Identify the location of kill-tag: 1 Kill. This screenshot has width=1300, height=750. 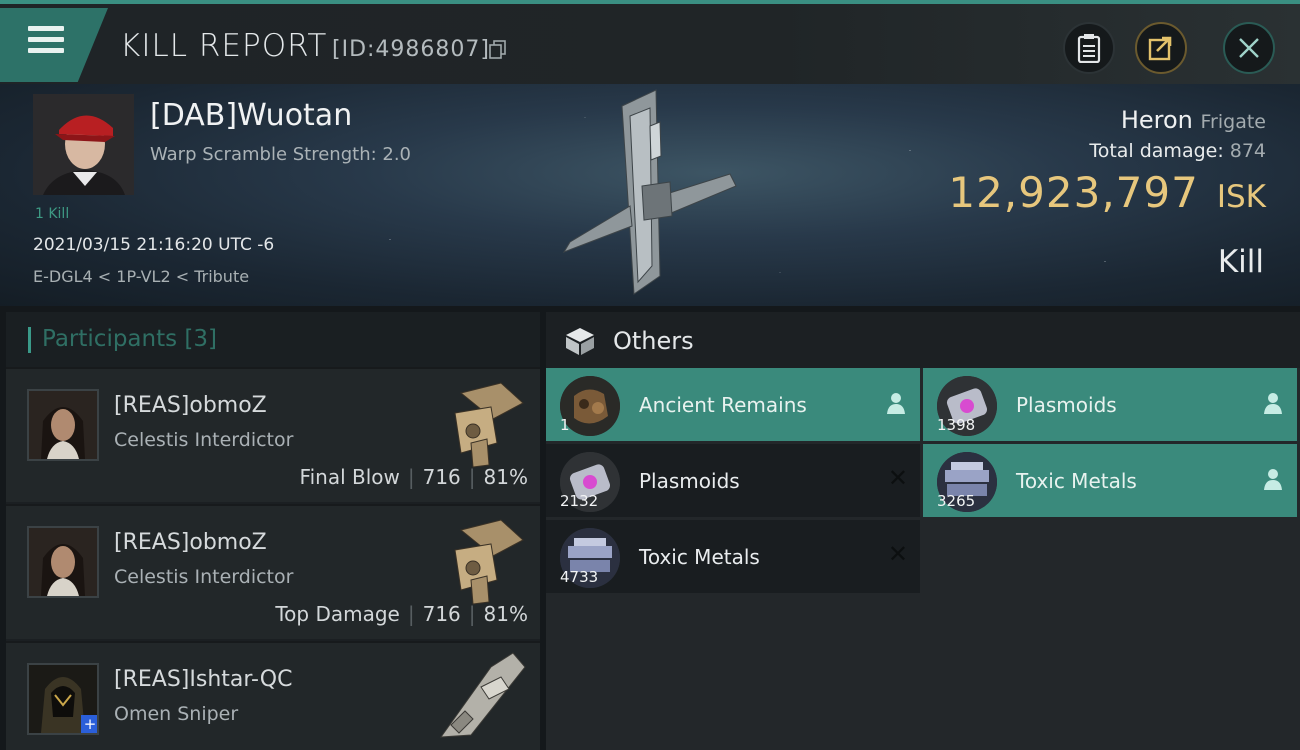
(52, 214).